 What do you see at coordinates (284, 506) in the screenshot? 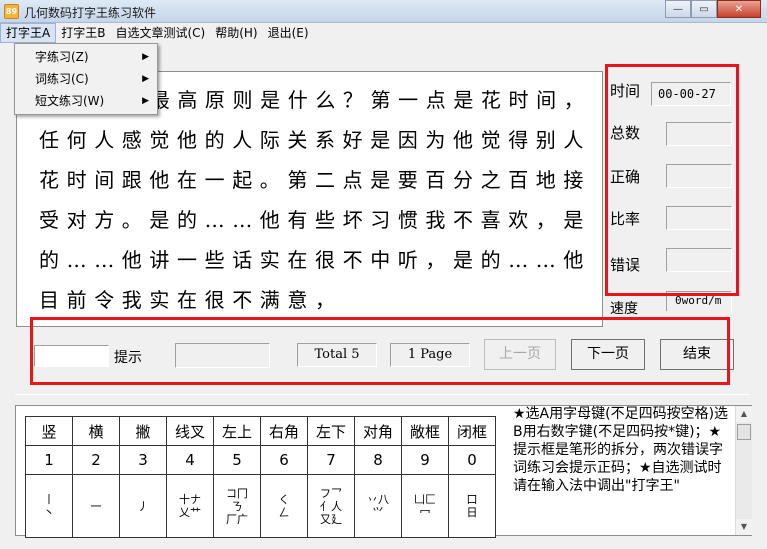
I see `key-shapes: く ㄥ` at bounding box center [284, 506].